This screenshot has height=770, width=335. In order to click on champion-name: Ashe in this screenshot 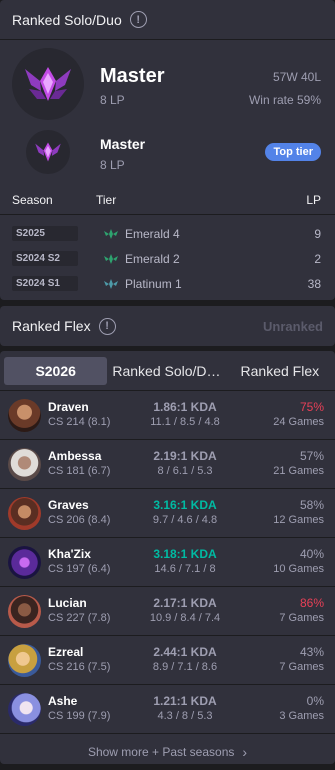, I will do `click(63, 701)`.